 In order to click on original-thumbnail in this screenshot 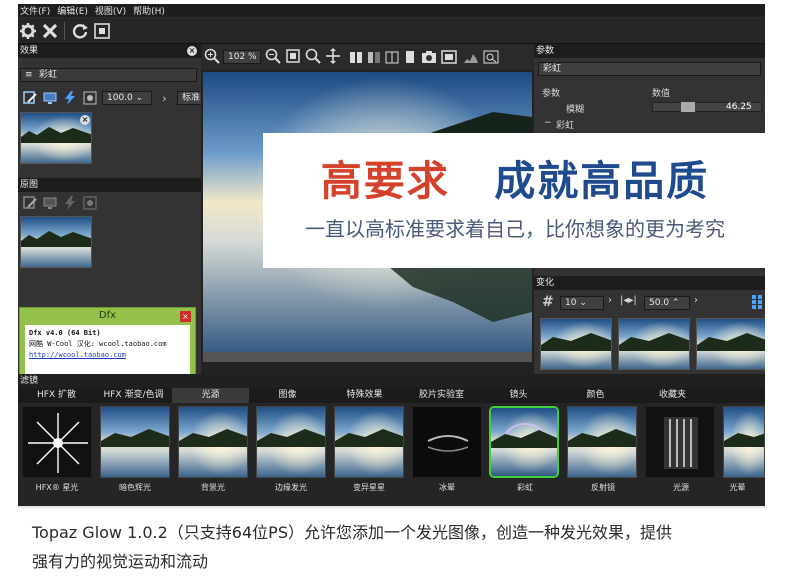, I will do `click(56, 242)`.